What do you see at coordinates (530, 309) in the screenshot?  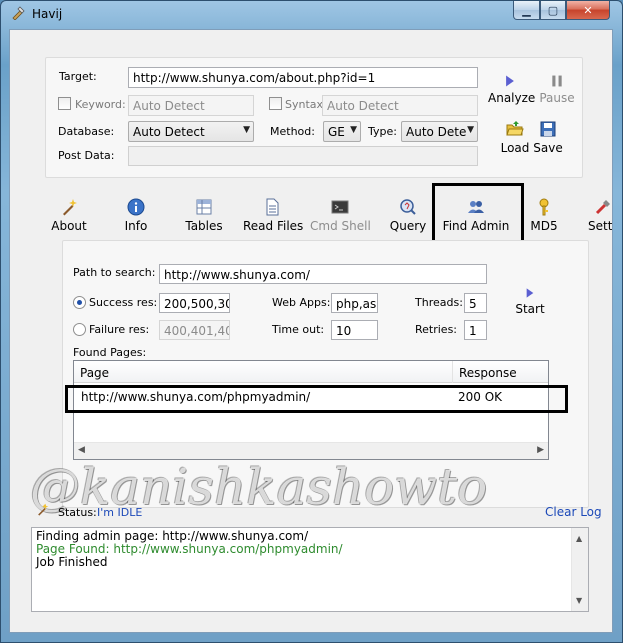 I see `start-label: Start` at bounding box center [530, 309].